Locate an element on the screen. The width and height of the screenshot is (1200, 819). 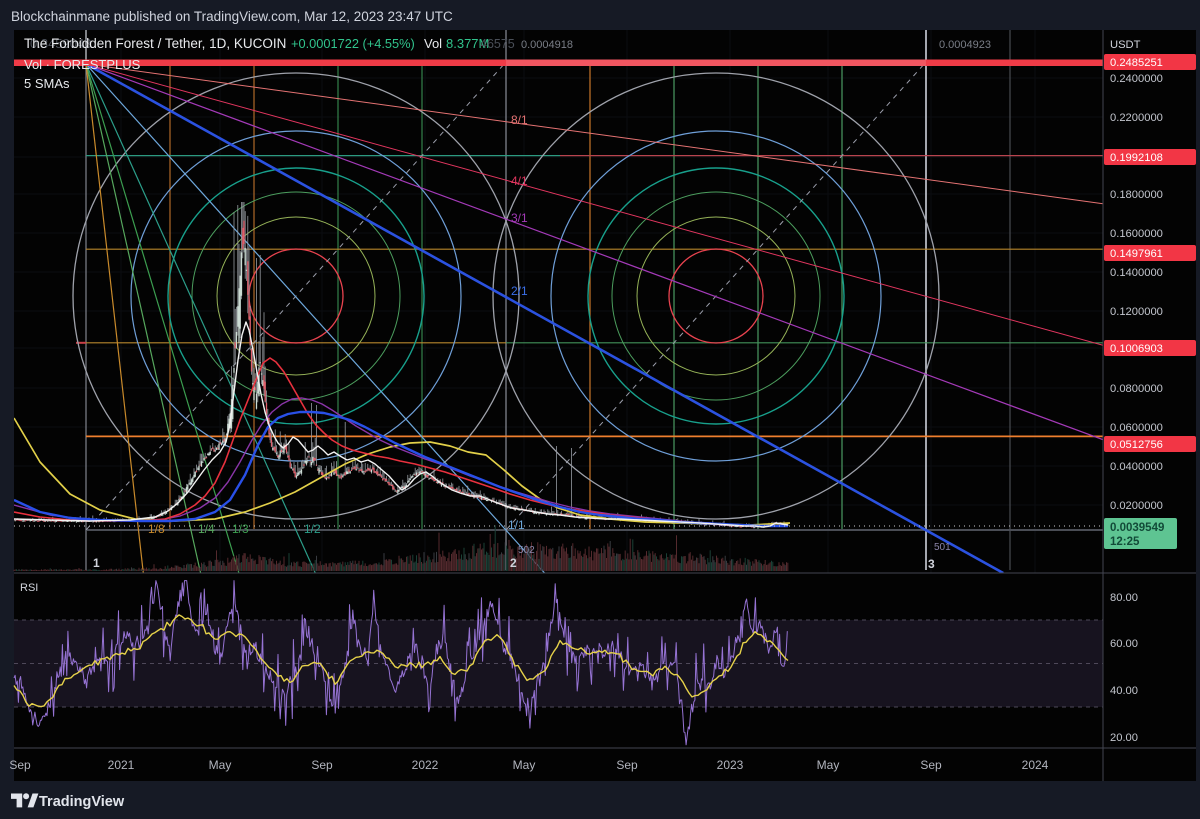
svg-text: 12:25 is located at coordinates (1125, 542).